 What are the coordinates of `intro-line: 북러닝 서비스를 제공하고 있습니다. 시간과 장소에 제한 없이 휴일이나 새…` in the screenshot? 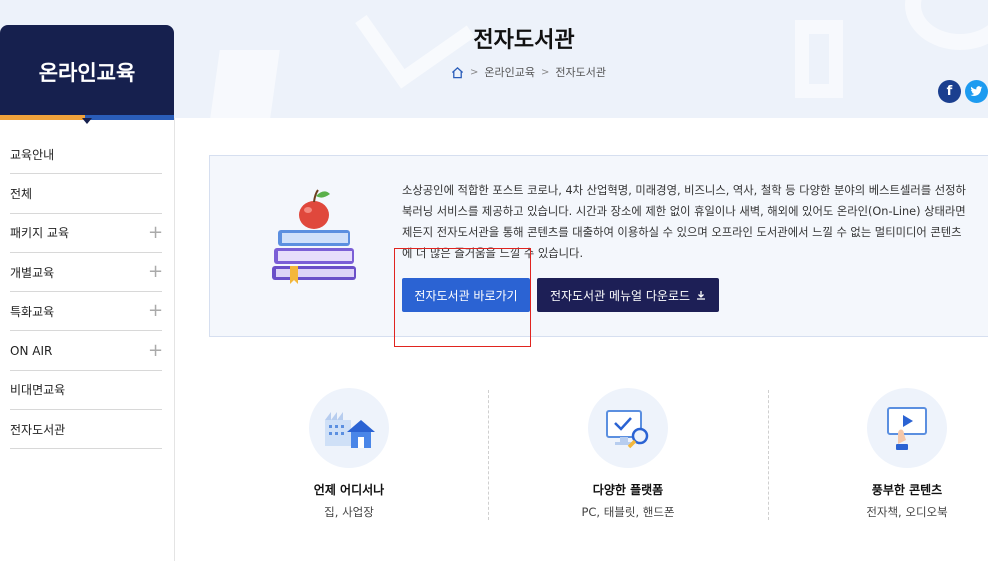 It's located at (684, 211).